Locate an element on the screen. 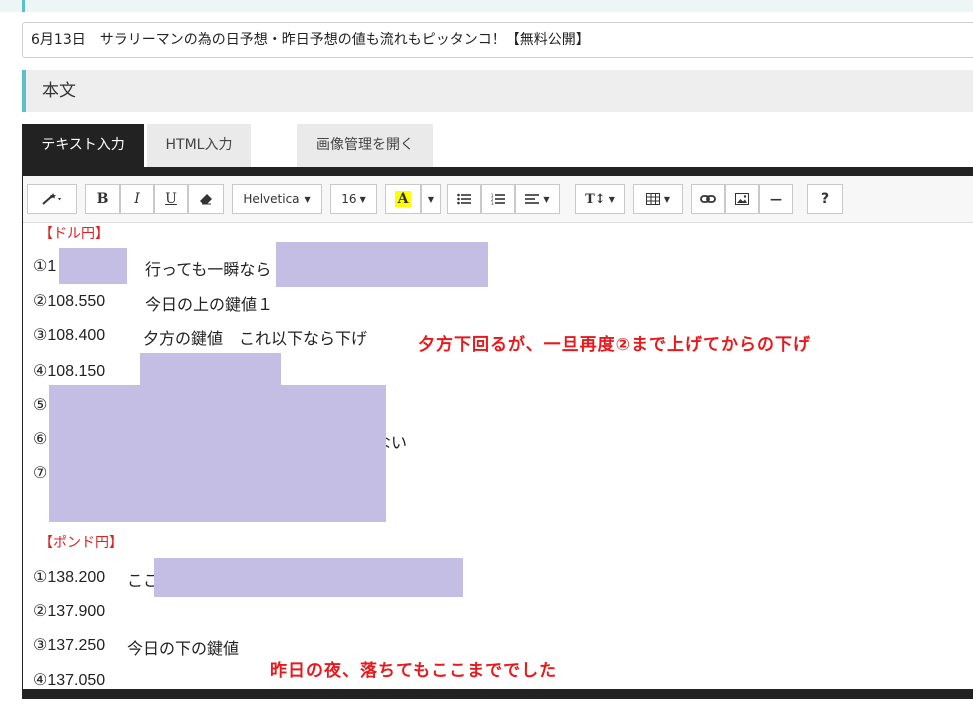 The height and width of the screenshot is (709, 973). insert-link-button is located at coordinates (708, 199).